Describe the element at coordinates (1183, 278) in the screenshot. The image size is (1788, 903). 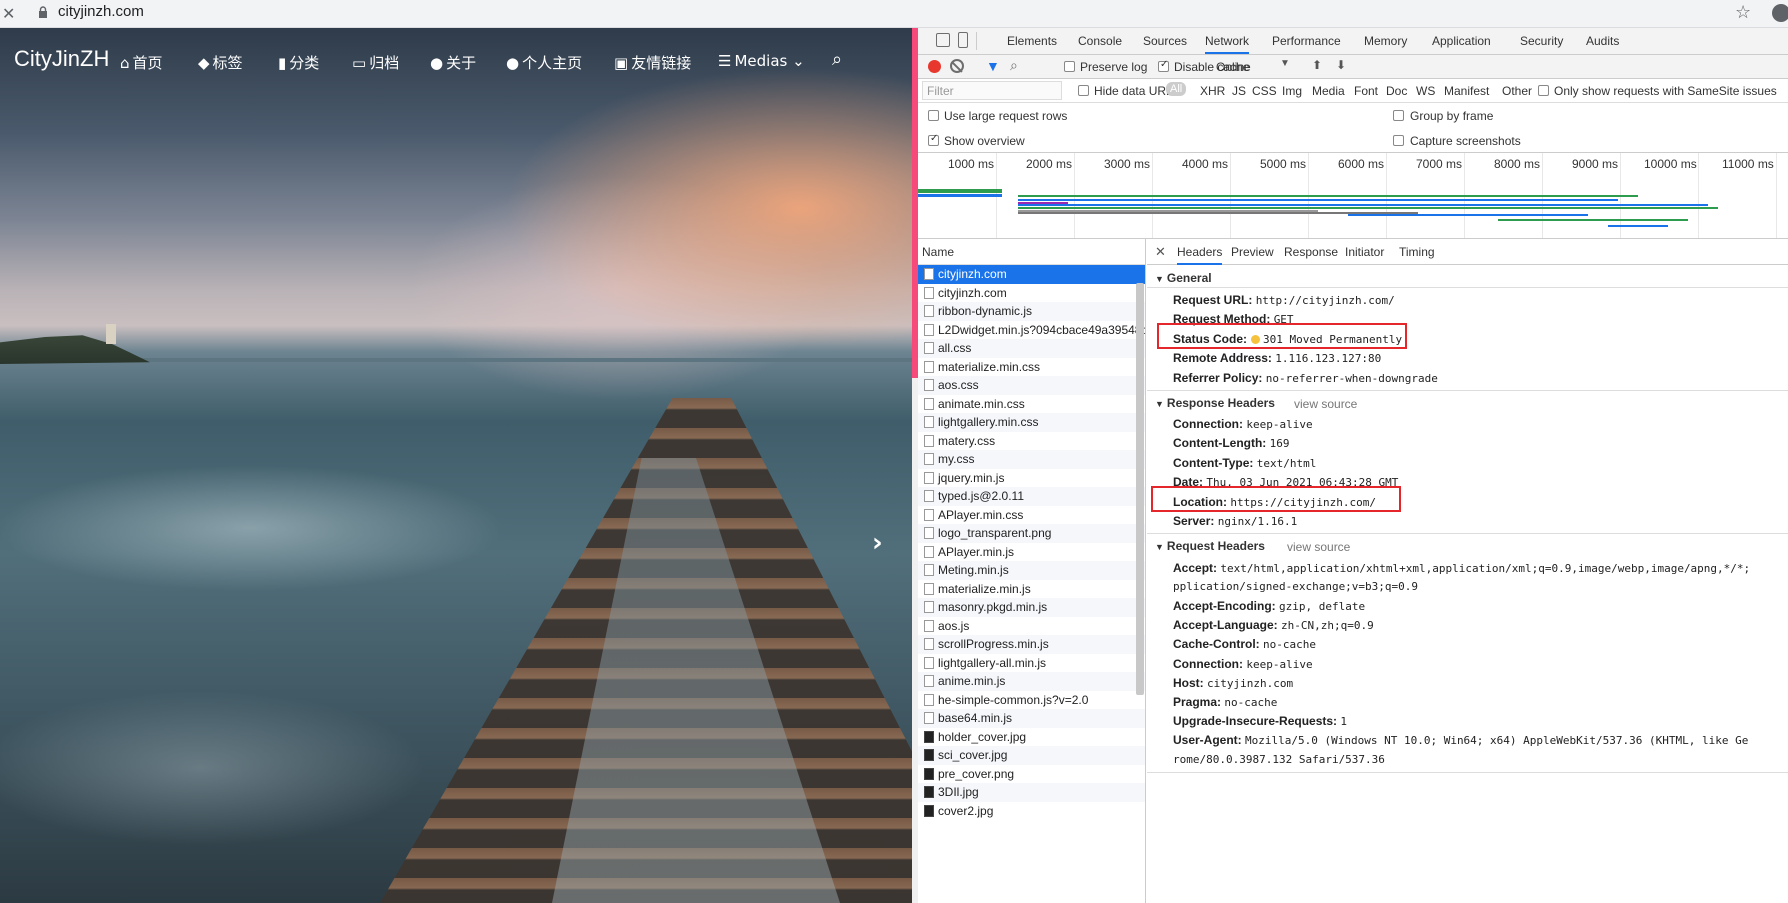
I see `general-section-header: ▼ General` at that location.